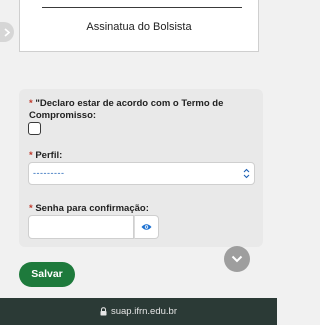 This screenshot has width=320, height=325. What do you see at coordinates (49, 173) in the screenshot?
I see `perfil-selected-value: ---------` at bounding box center [49, 173].